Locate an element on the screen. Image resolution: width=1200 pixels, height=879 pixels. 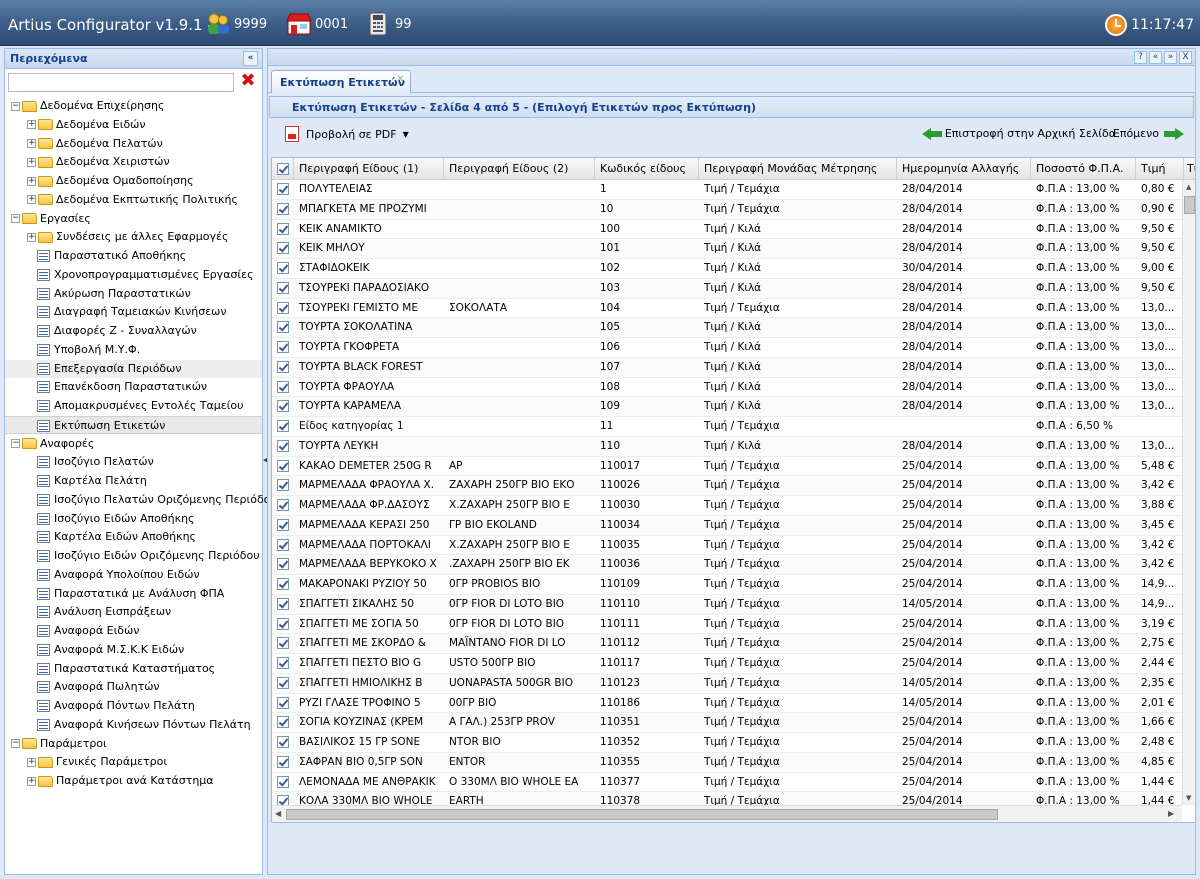
tree-filter-input is located at coordinates (121, 82).